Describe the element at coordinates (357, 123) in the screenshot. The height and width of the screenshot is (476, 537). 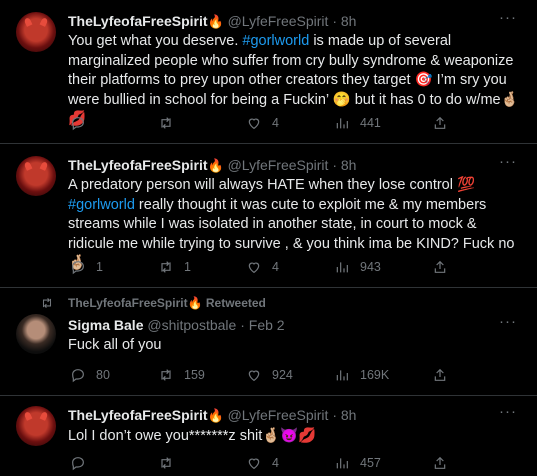
I see `views-button: 441` at that location.